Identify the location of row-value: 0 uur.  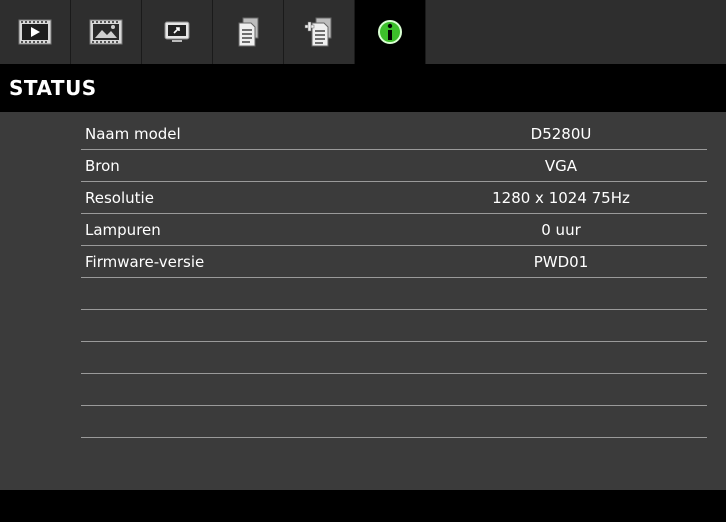
(561, 230).